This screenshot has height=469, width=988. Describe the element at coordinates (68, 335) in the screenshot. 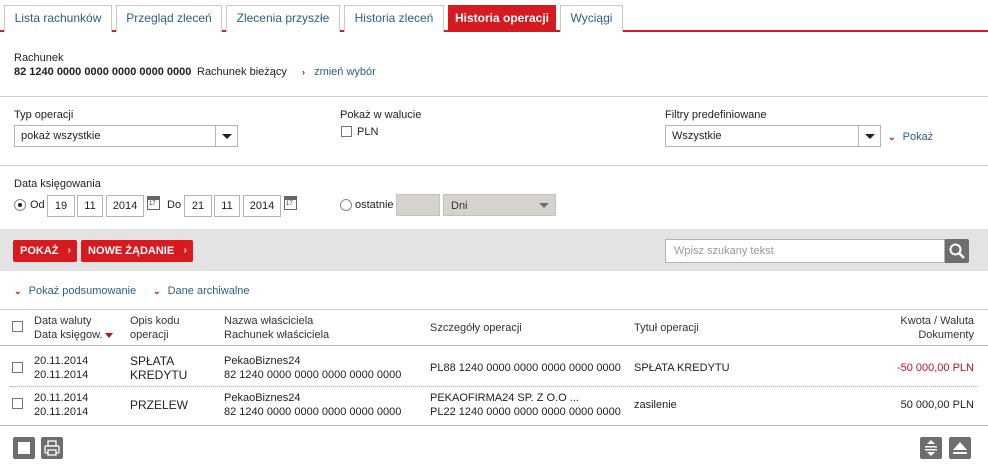

I see `col-booking-date-label: Data księgow.` at that location.